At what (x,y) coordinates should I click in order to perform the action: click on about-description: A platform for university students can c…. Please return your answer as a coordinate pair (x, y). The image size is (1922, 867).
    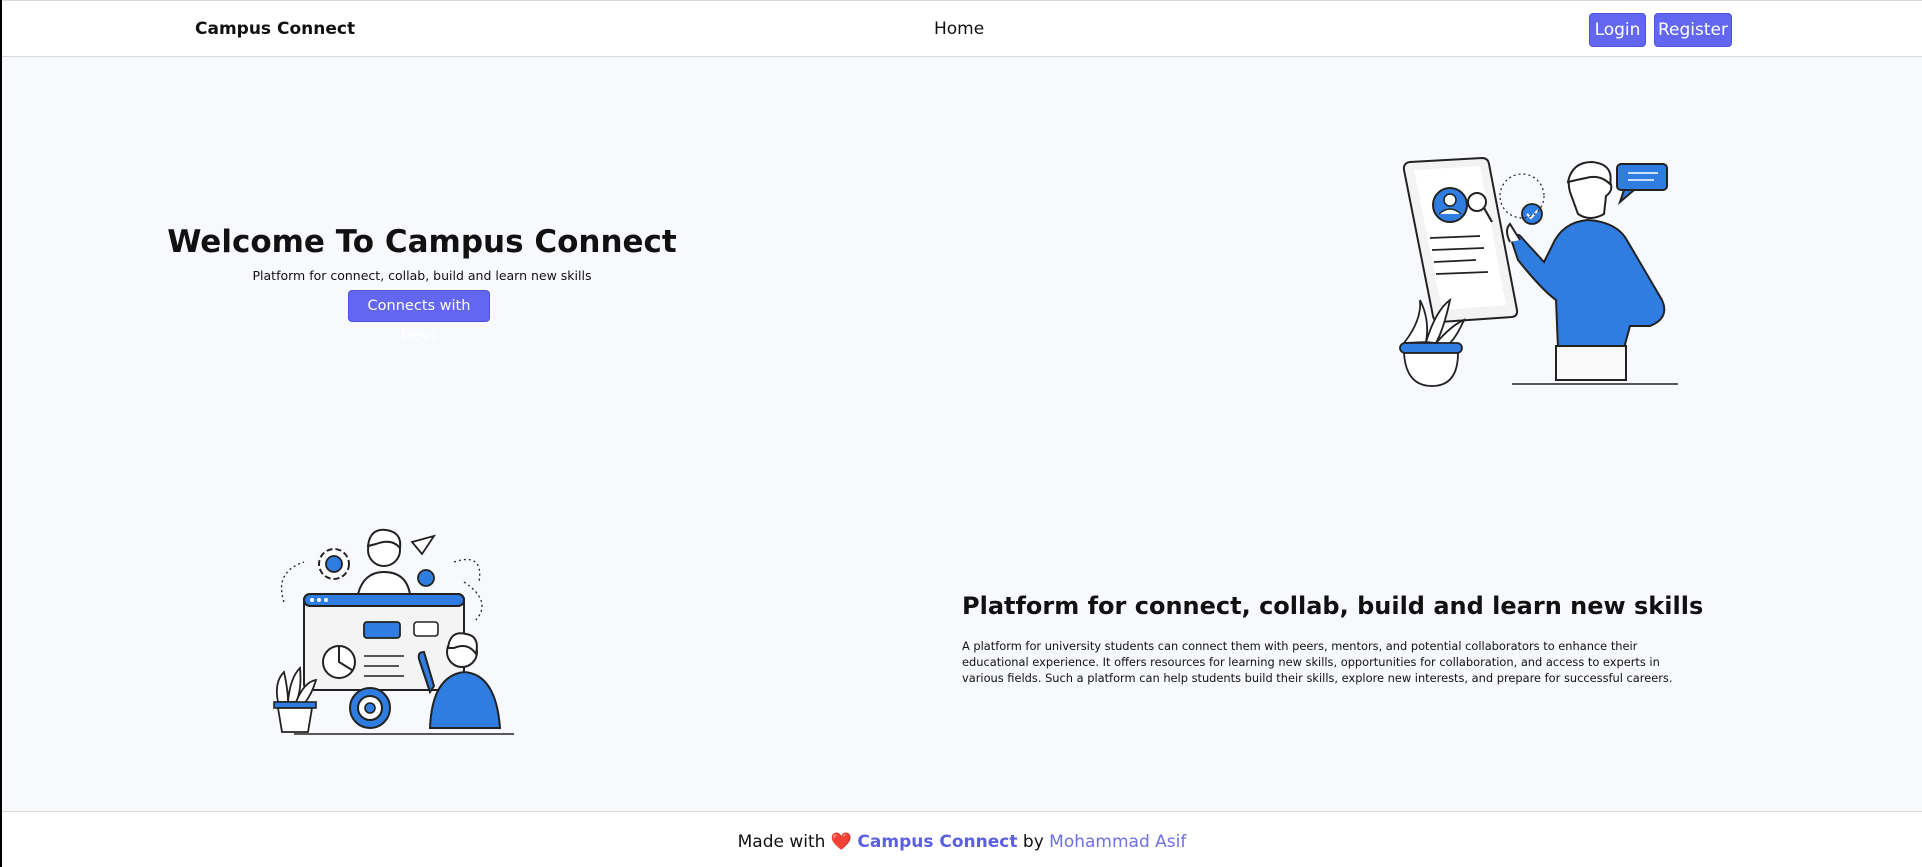
    Looking at the image, I should click on (1317, 662).